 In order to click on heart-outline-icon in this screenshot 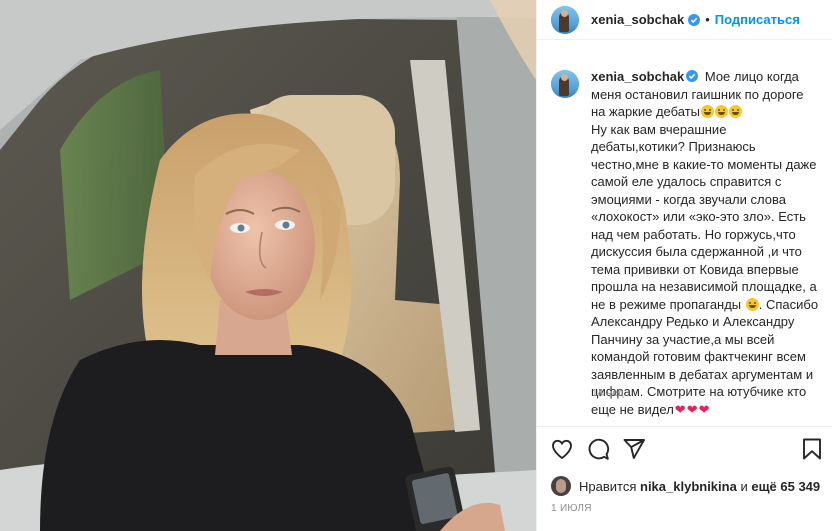, I will do `click(562, 449)`.